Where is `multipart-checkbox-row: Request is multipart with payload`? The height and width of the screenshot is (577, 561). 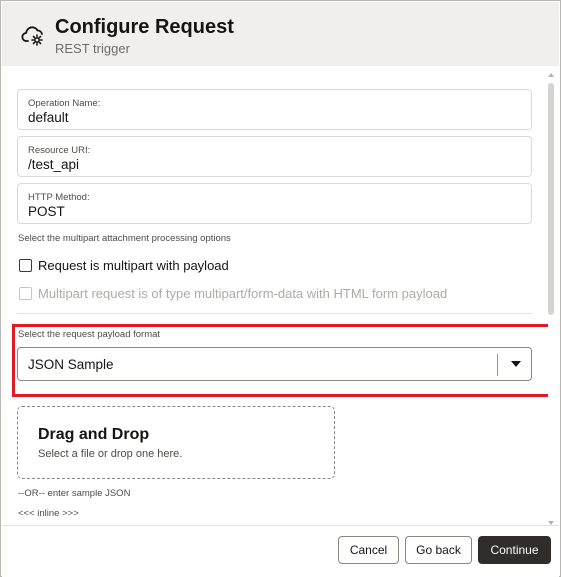 multipart-checkbox-row: Request is multipart with payload is located at coordinates (124, 265).